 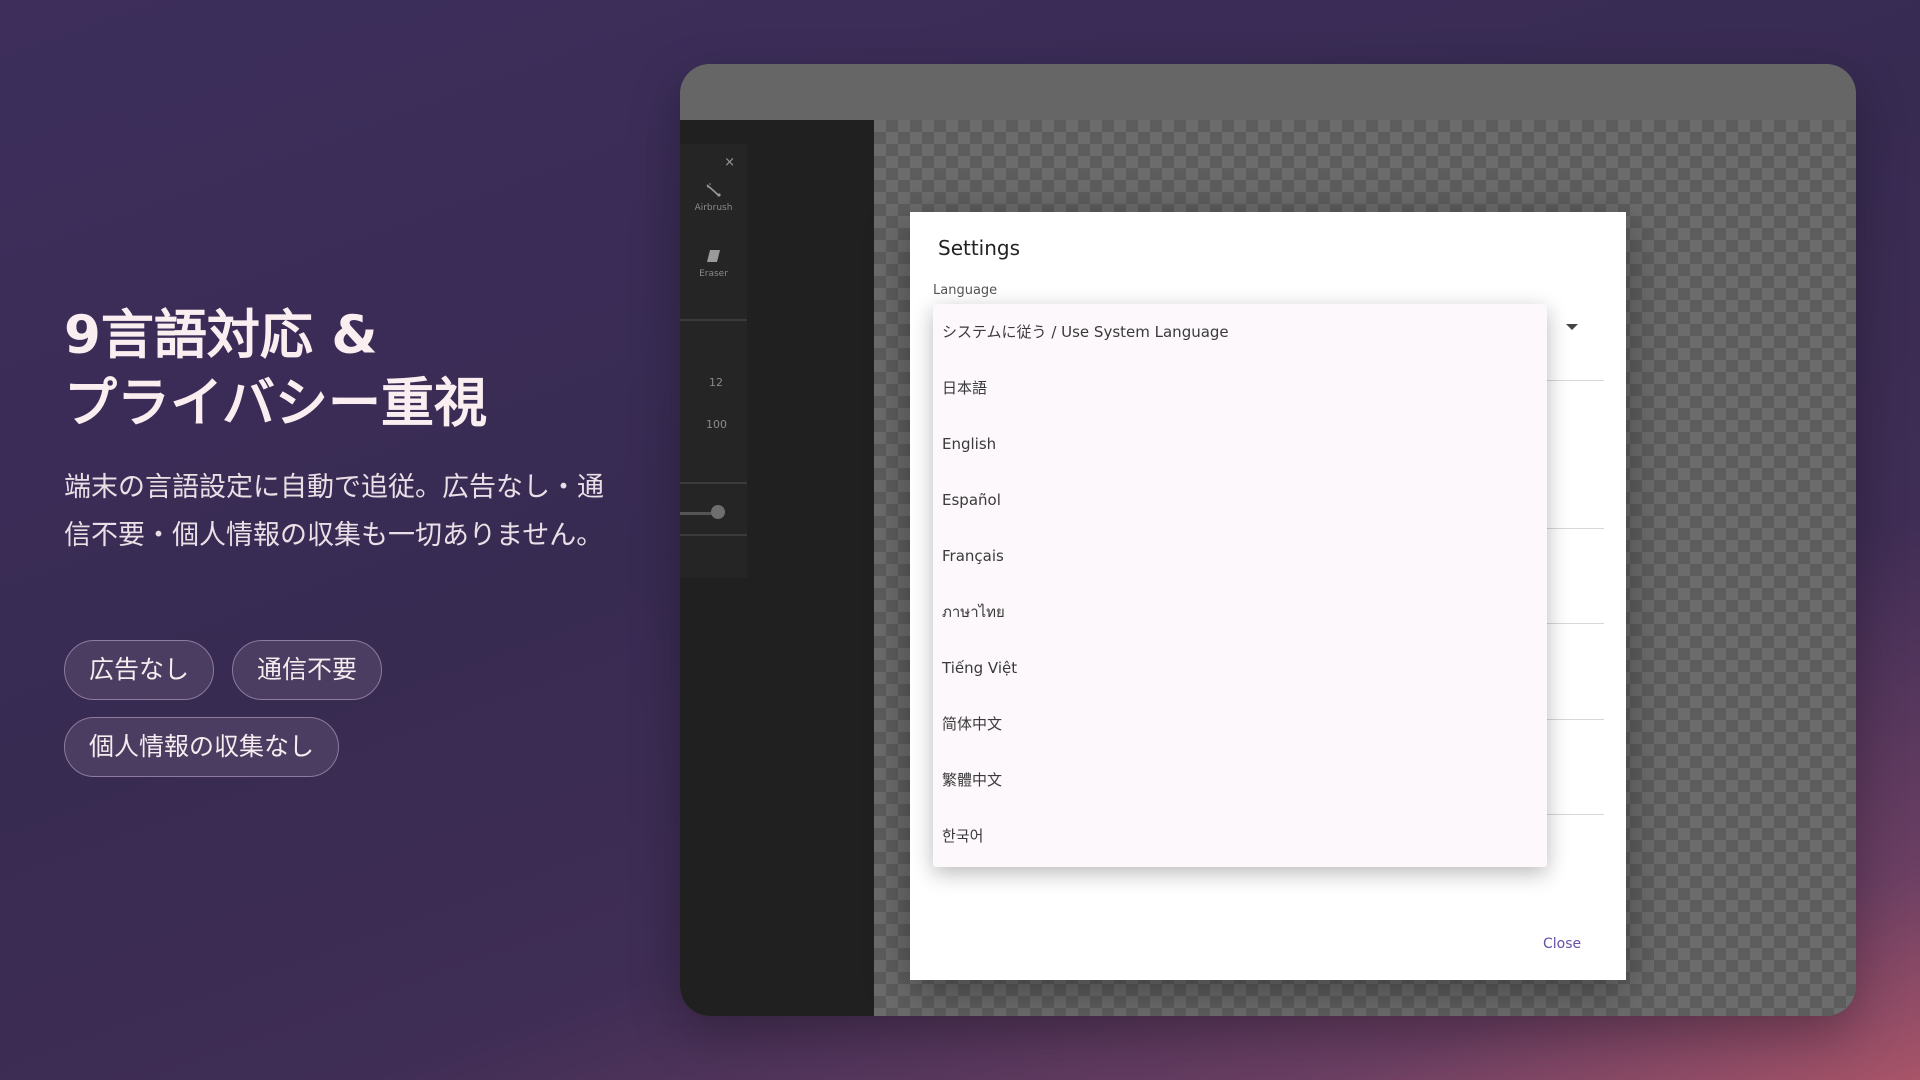 What do you see at coordinates (1240, 444) in the screenshot?
I see `language-option-en: English` at bounding box center [1240, 444].